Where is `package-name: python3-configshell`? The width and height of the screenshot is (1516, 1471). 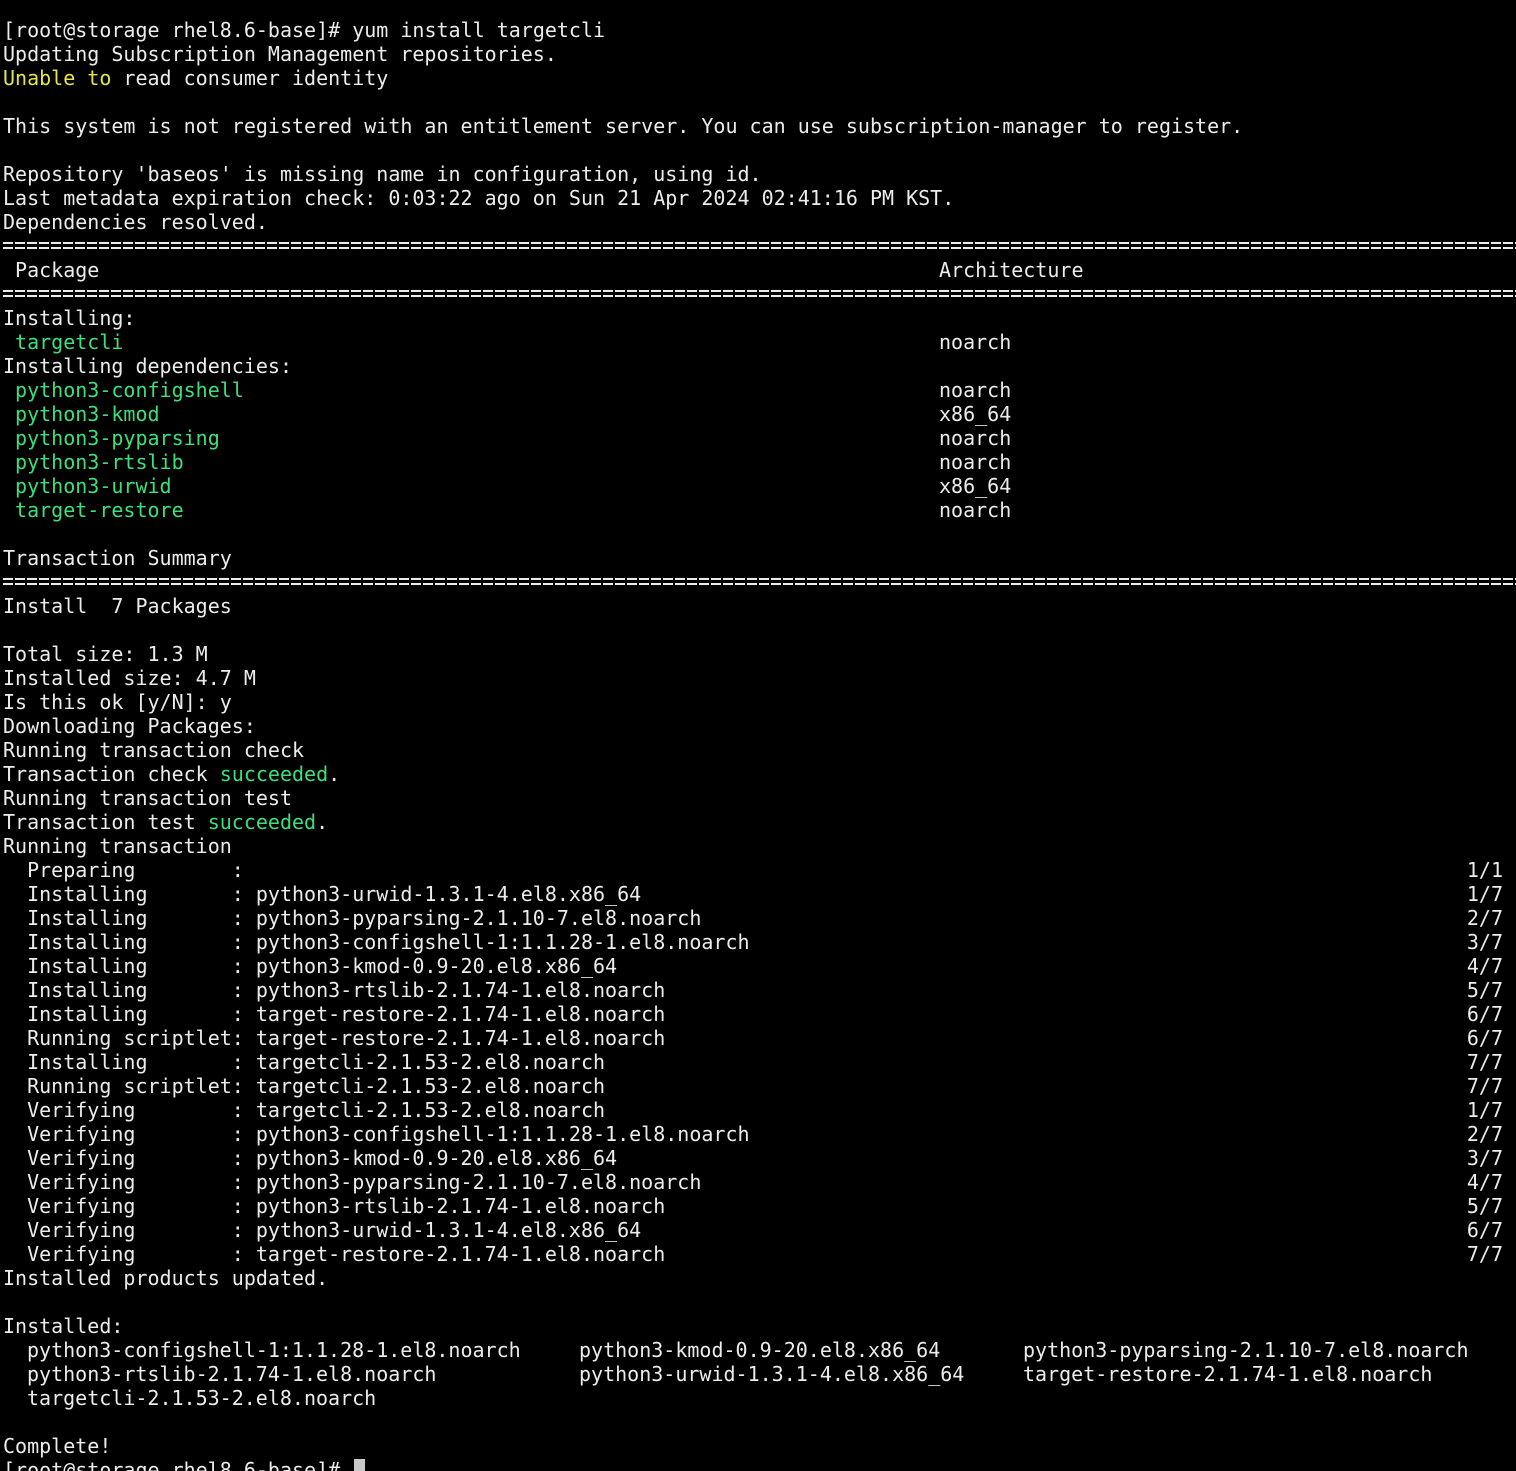
package-name: python3-configshell is located at coordinates (129, 390).